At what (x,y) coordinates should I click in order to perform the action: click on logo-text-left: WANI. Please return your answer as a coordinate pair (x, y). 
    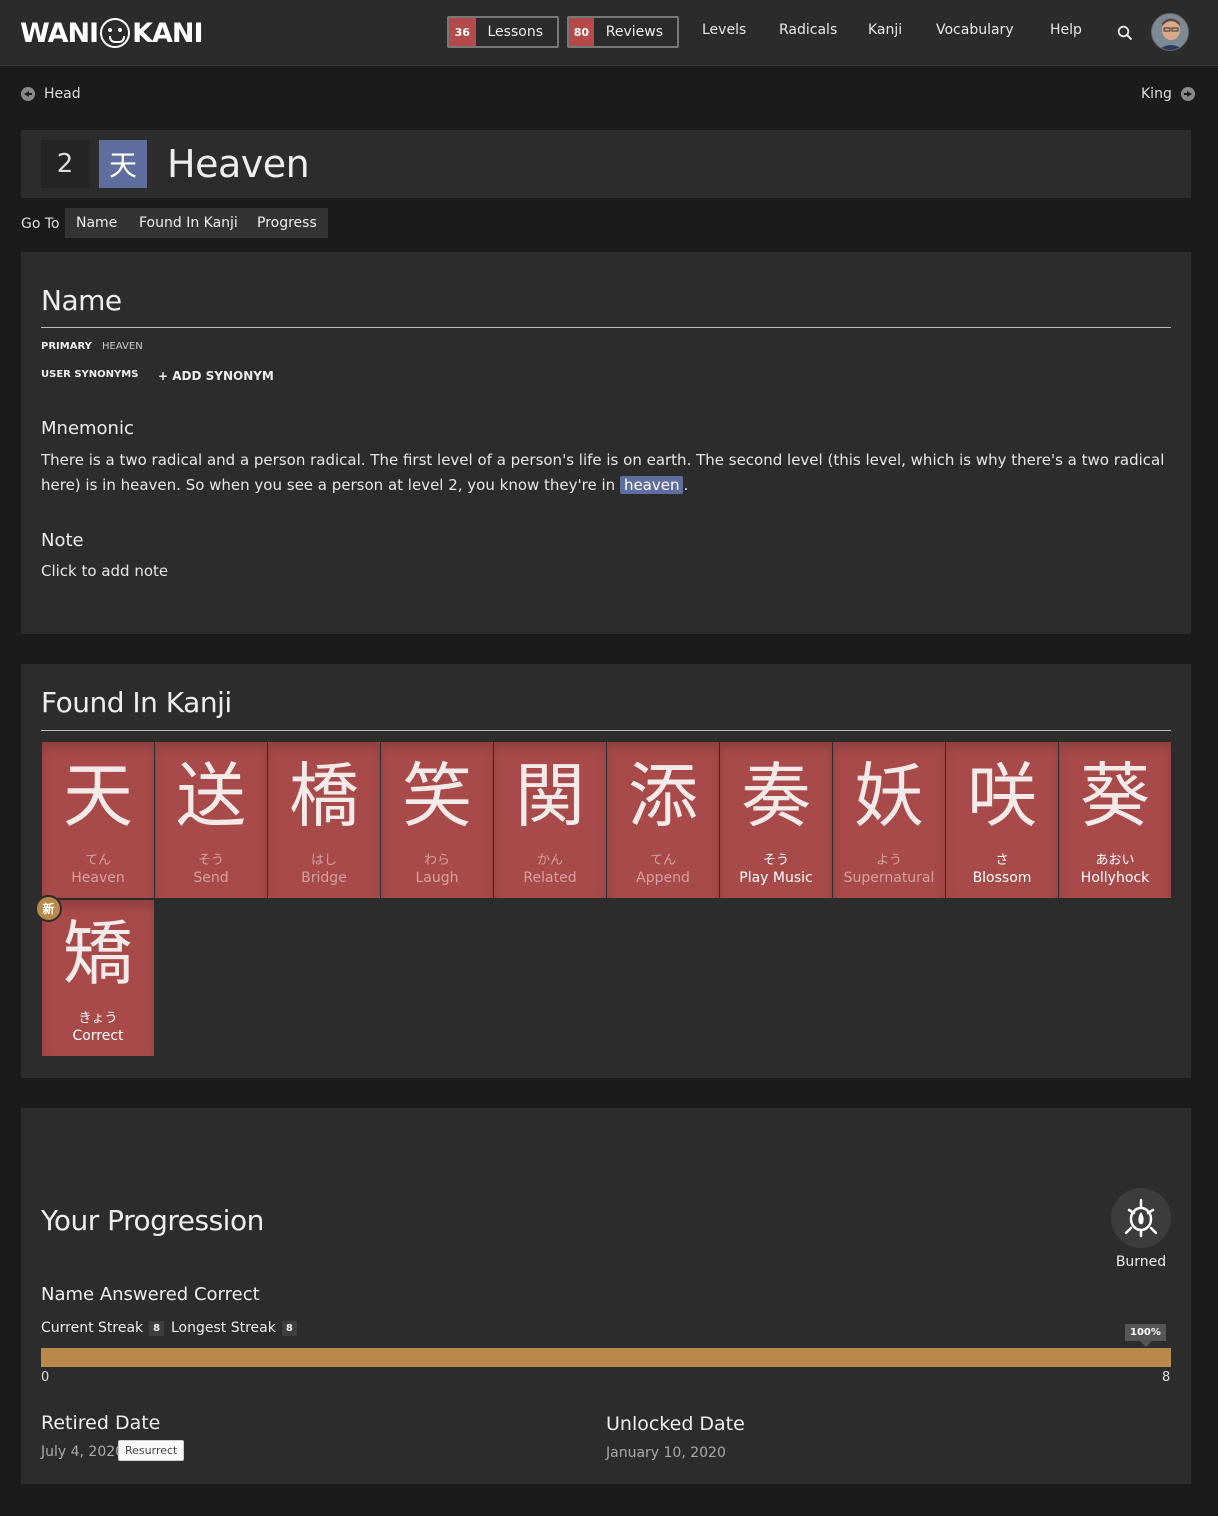
    Looking at the image, I should click on (59, 33).